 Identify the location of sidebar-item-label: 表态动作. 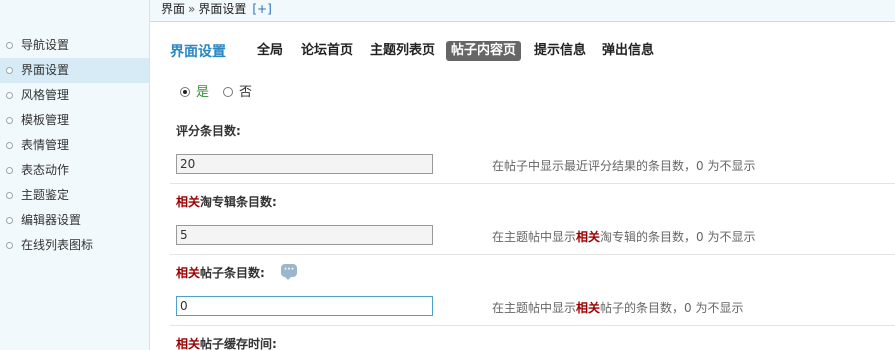
(45, 170).